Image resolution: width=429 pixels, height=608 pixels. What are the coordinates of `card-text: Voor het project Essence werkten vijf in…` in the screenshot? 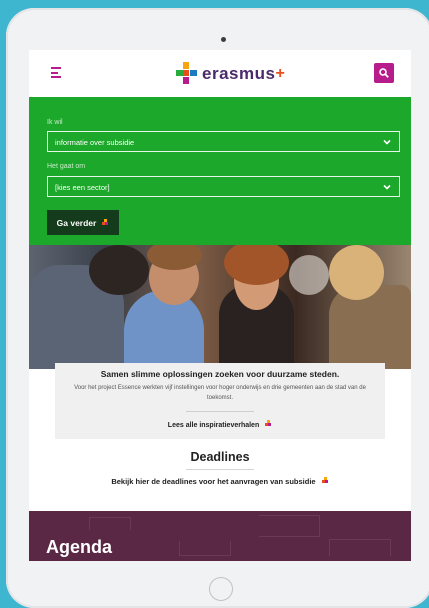 It's located at (220, 393).